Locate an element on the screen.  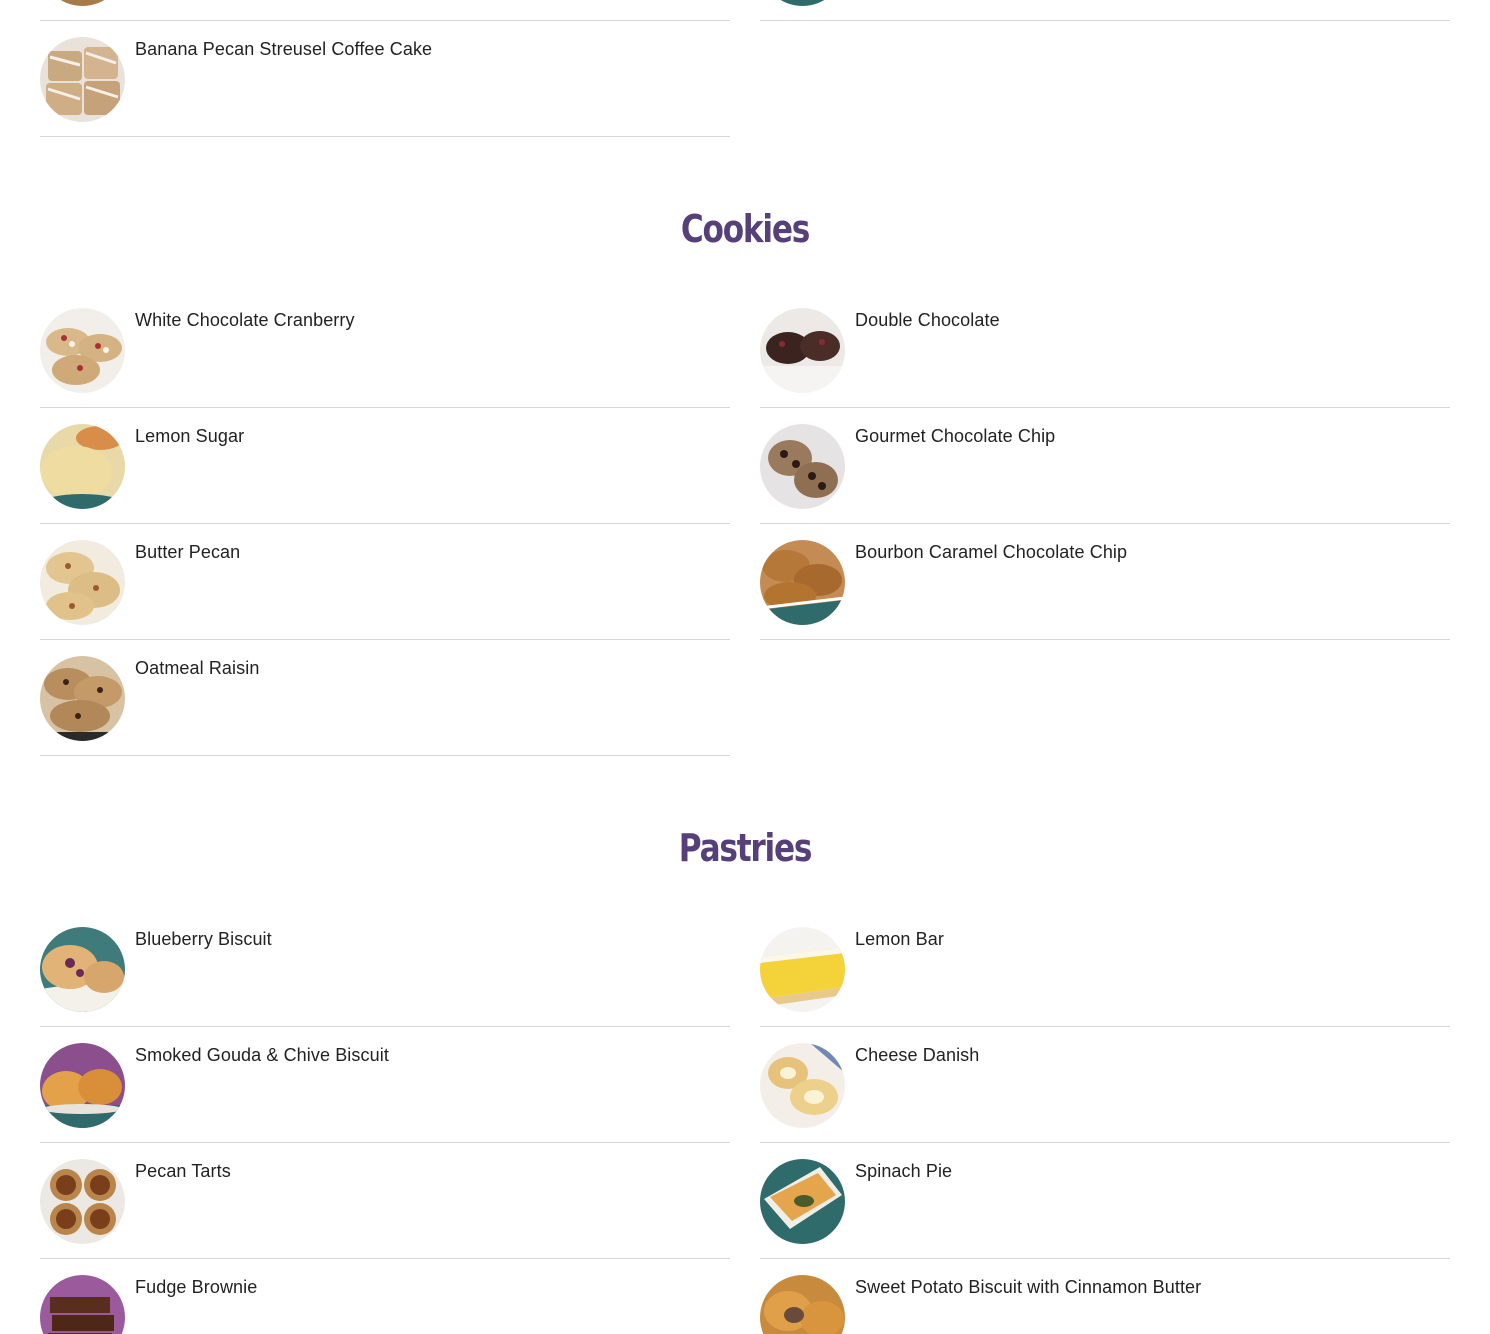
recipe-title: Banana Pecan Streusel Coffee Cake is located at coordinates (283, 49).